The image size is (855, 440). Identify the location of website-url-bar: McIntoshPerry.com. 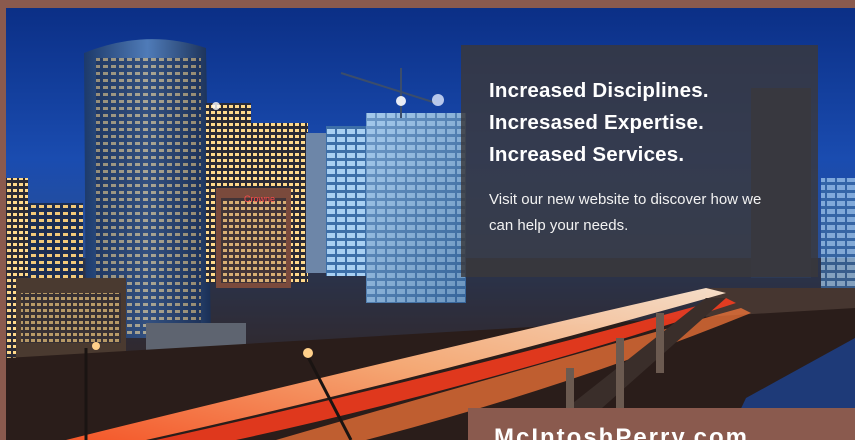
(661, 424).